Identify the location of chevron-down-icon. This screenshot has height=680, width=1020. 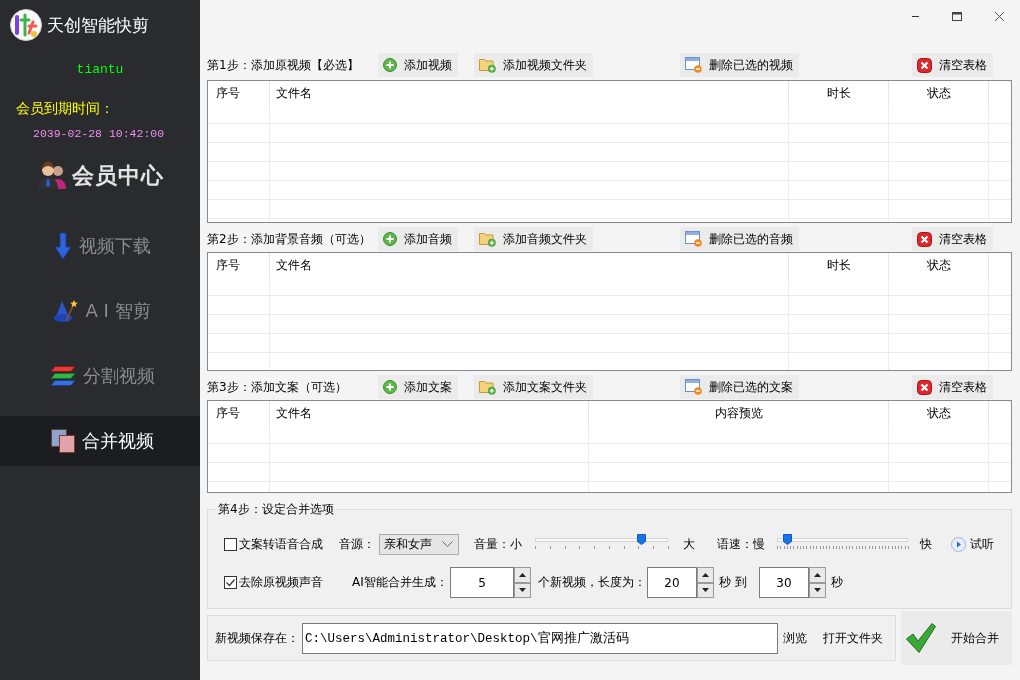
(447, 544).